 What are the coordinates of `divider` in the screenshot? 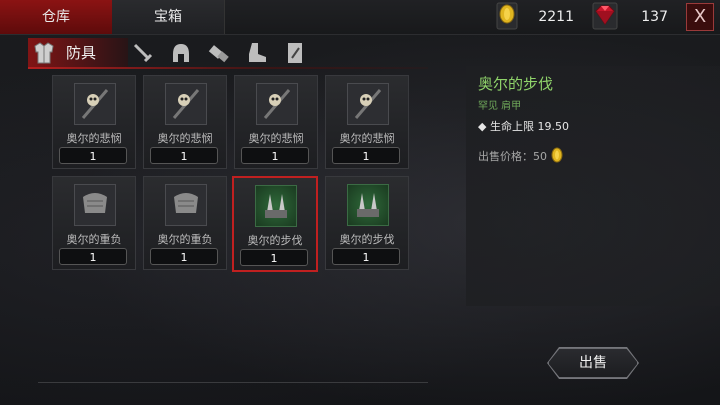 It's located at (233, 382).